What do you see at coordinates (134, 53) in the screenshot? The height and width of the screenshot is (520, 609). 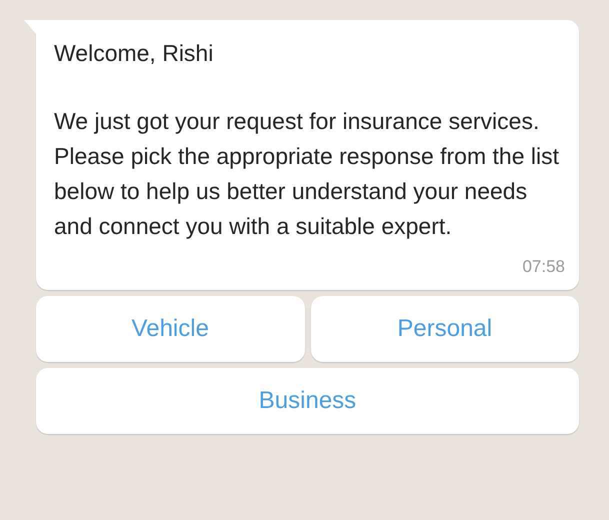 I see `greeting-text: Welcome, Rishi` at bounding box center [134, 53].